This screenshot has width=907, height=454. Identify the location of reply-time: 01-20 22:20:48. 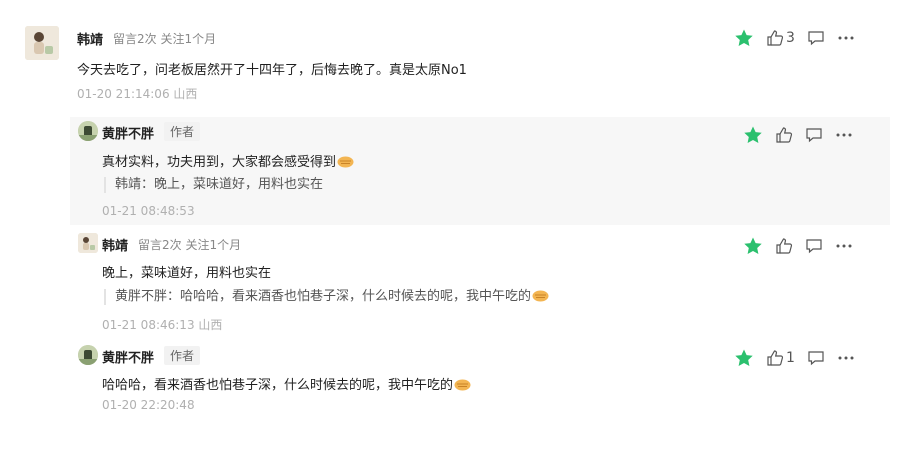
(148, 405).